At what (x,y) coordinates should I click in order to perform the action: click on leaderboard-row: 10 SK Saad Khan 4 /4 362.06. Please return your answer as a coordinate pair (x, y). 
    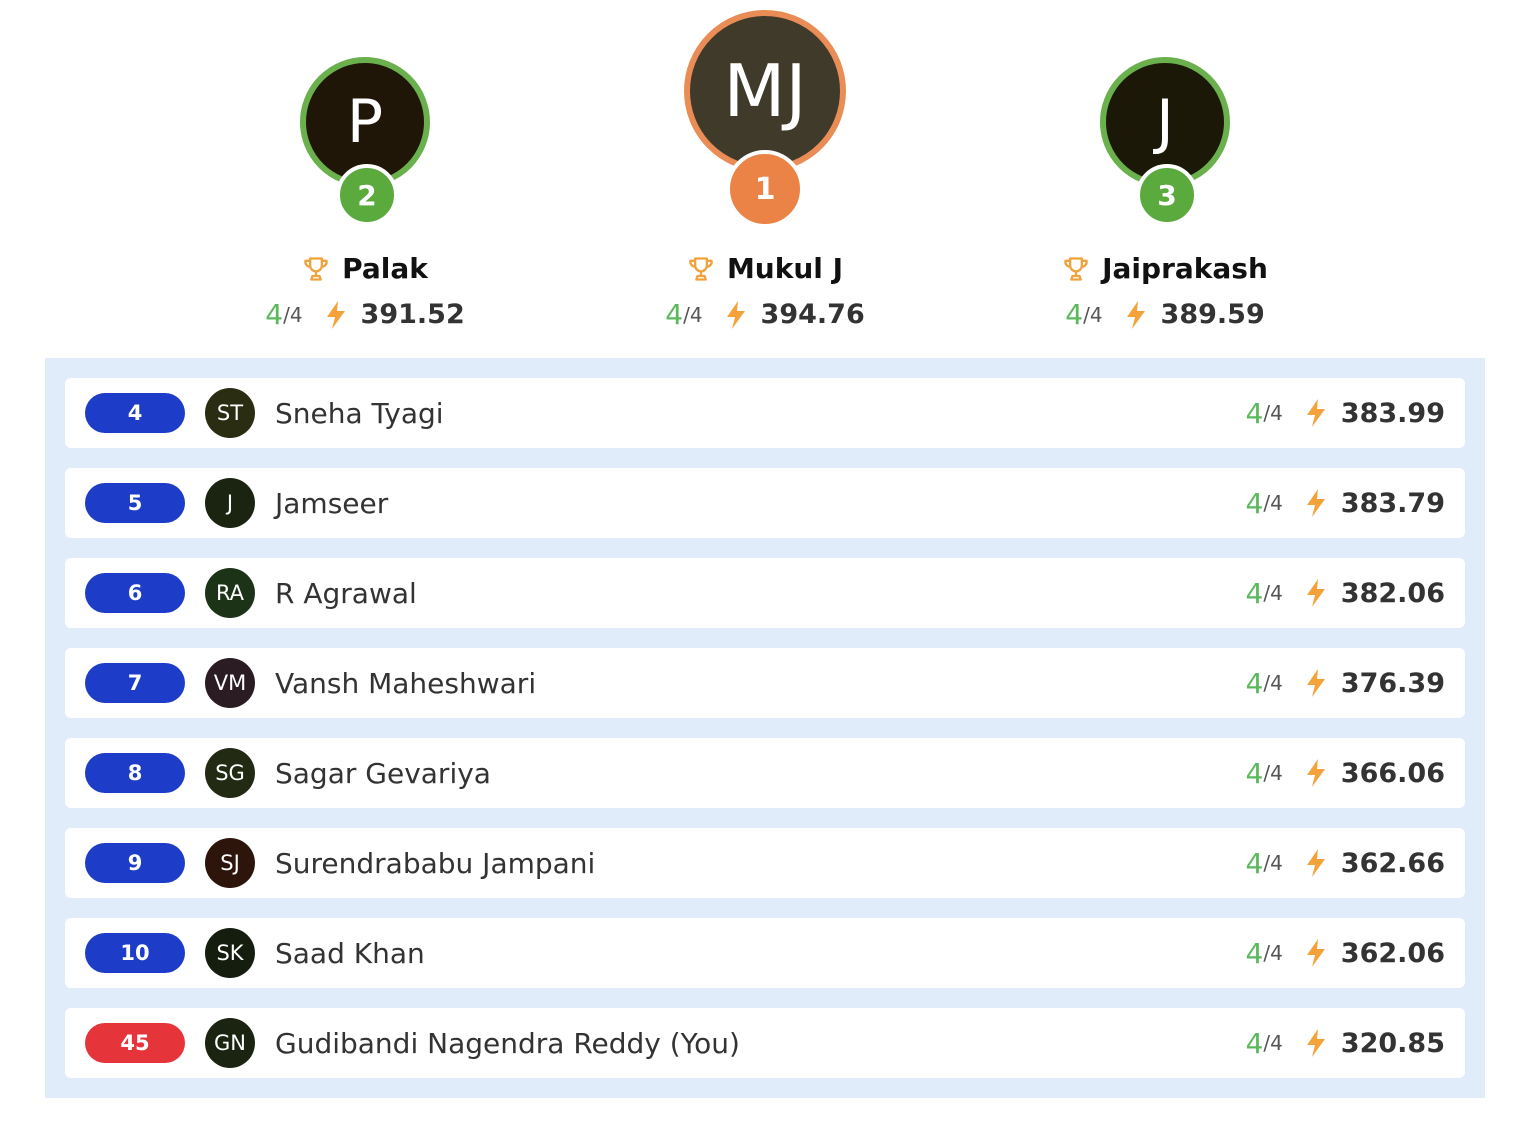
    Looking at the image, I should click on (765, 953).